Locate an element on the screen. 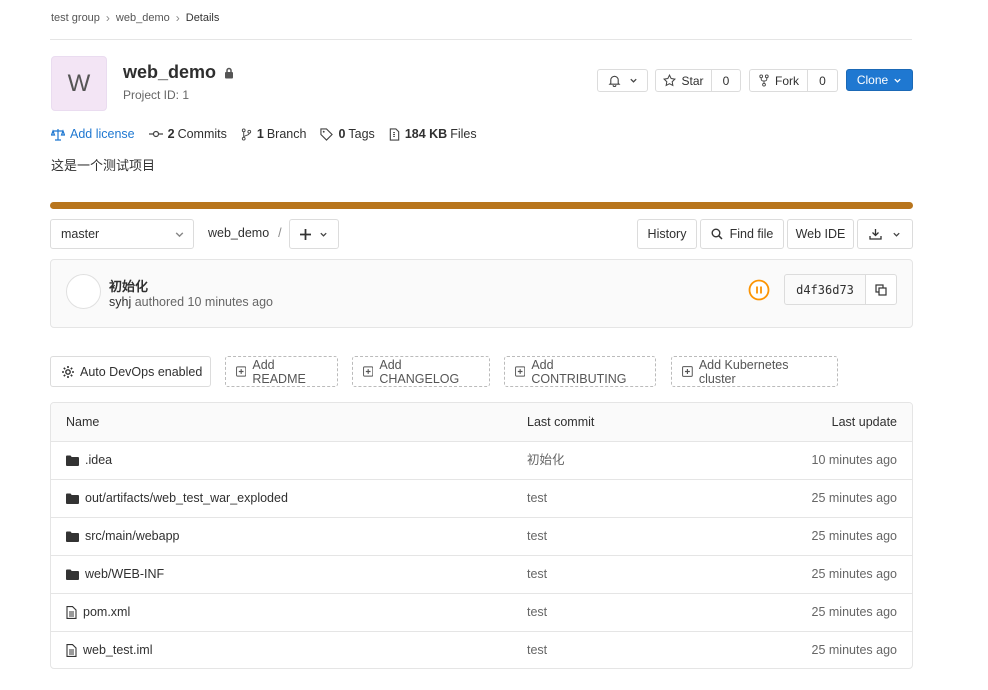 Image resolution: width=988 pixels, height=690 pixels. add-readme-label: Add README is located at coordinates (279, 371).